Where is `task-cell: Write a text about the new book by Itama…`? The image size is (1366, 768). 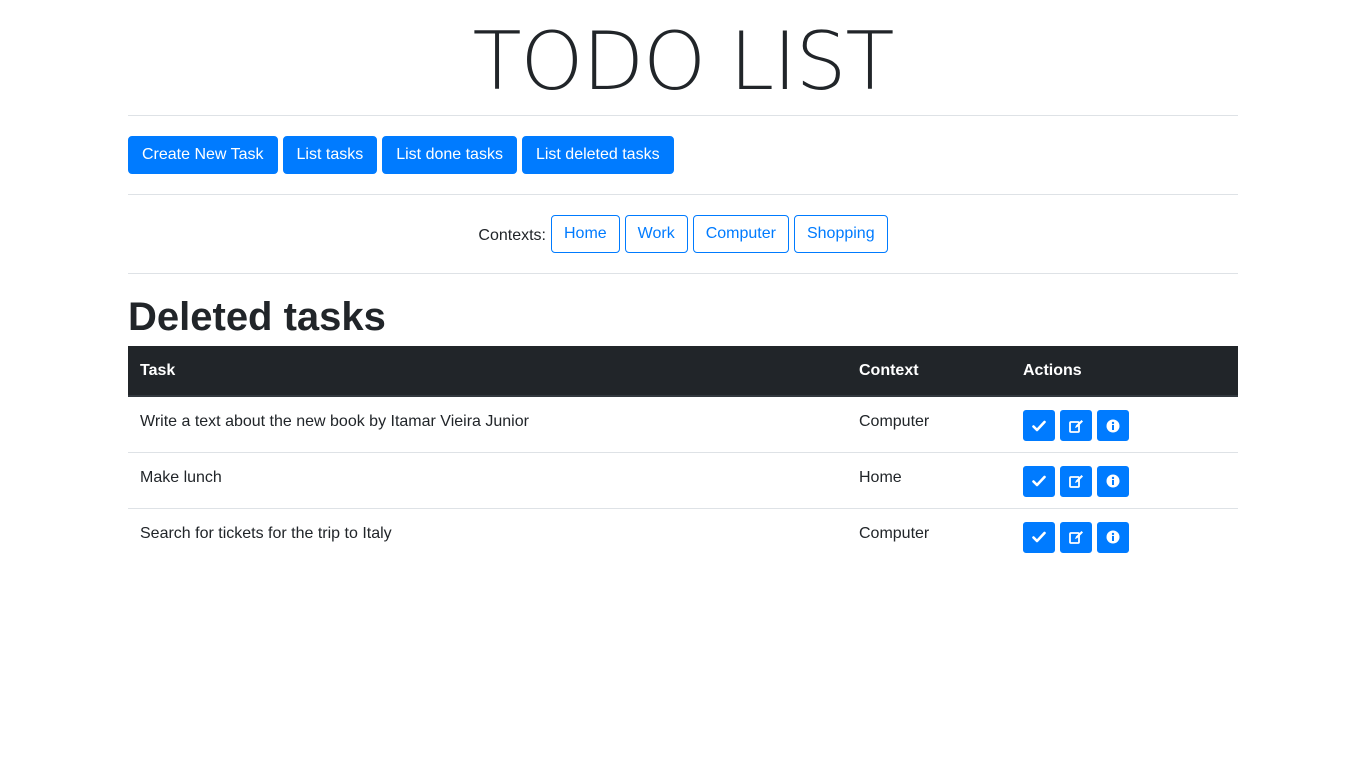
task-cell: Write a text about the new book by Itama… is located at coordinates (487, 424).